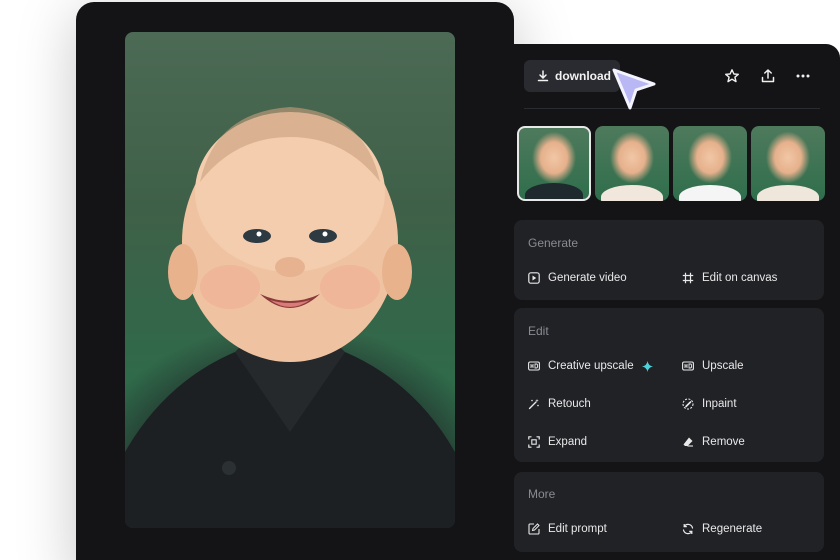 This screenshot has width=840, height=560. Describe the element at coordinates (634, 92) in the screenshot. I see `pointer-cursor-icon` at that location.